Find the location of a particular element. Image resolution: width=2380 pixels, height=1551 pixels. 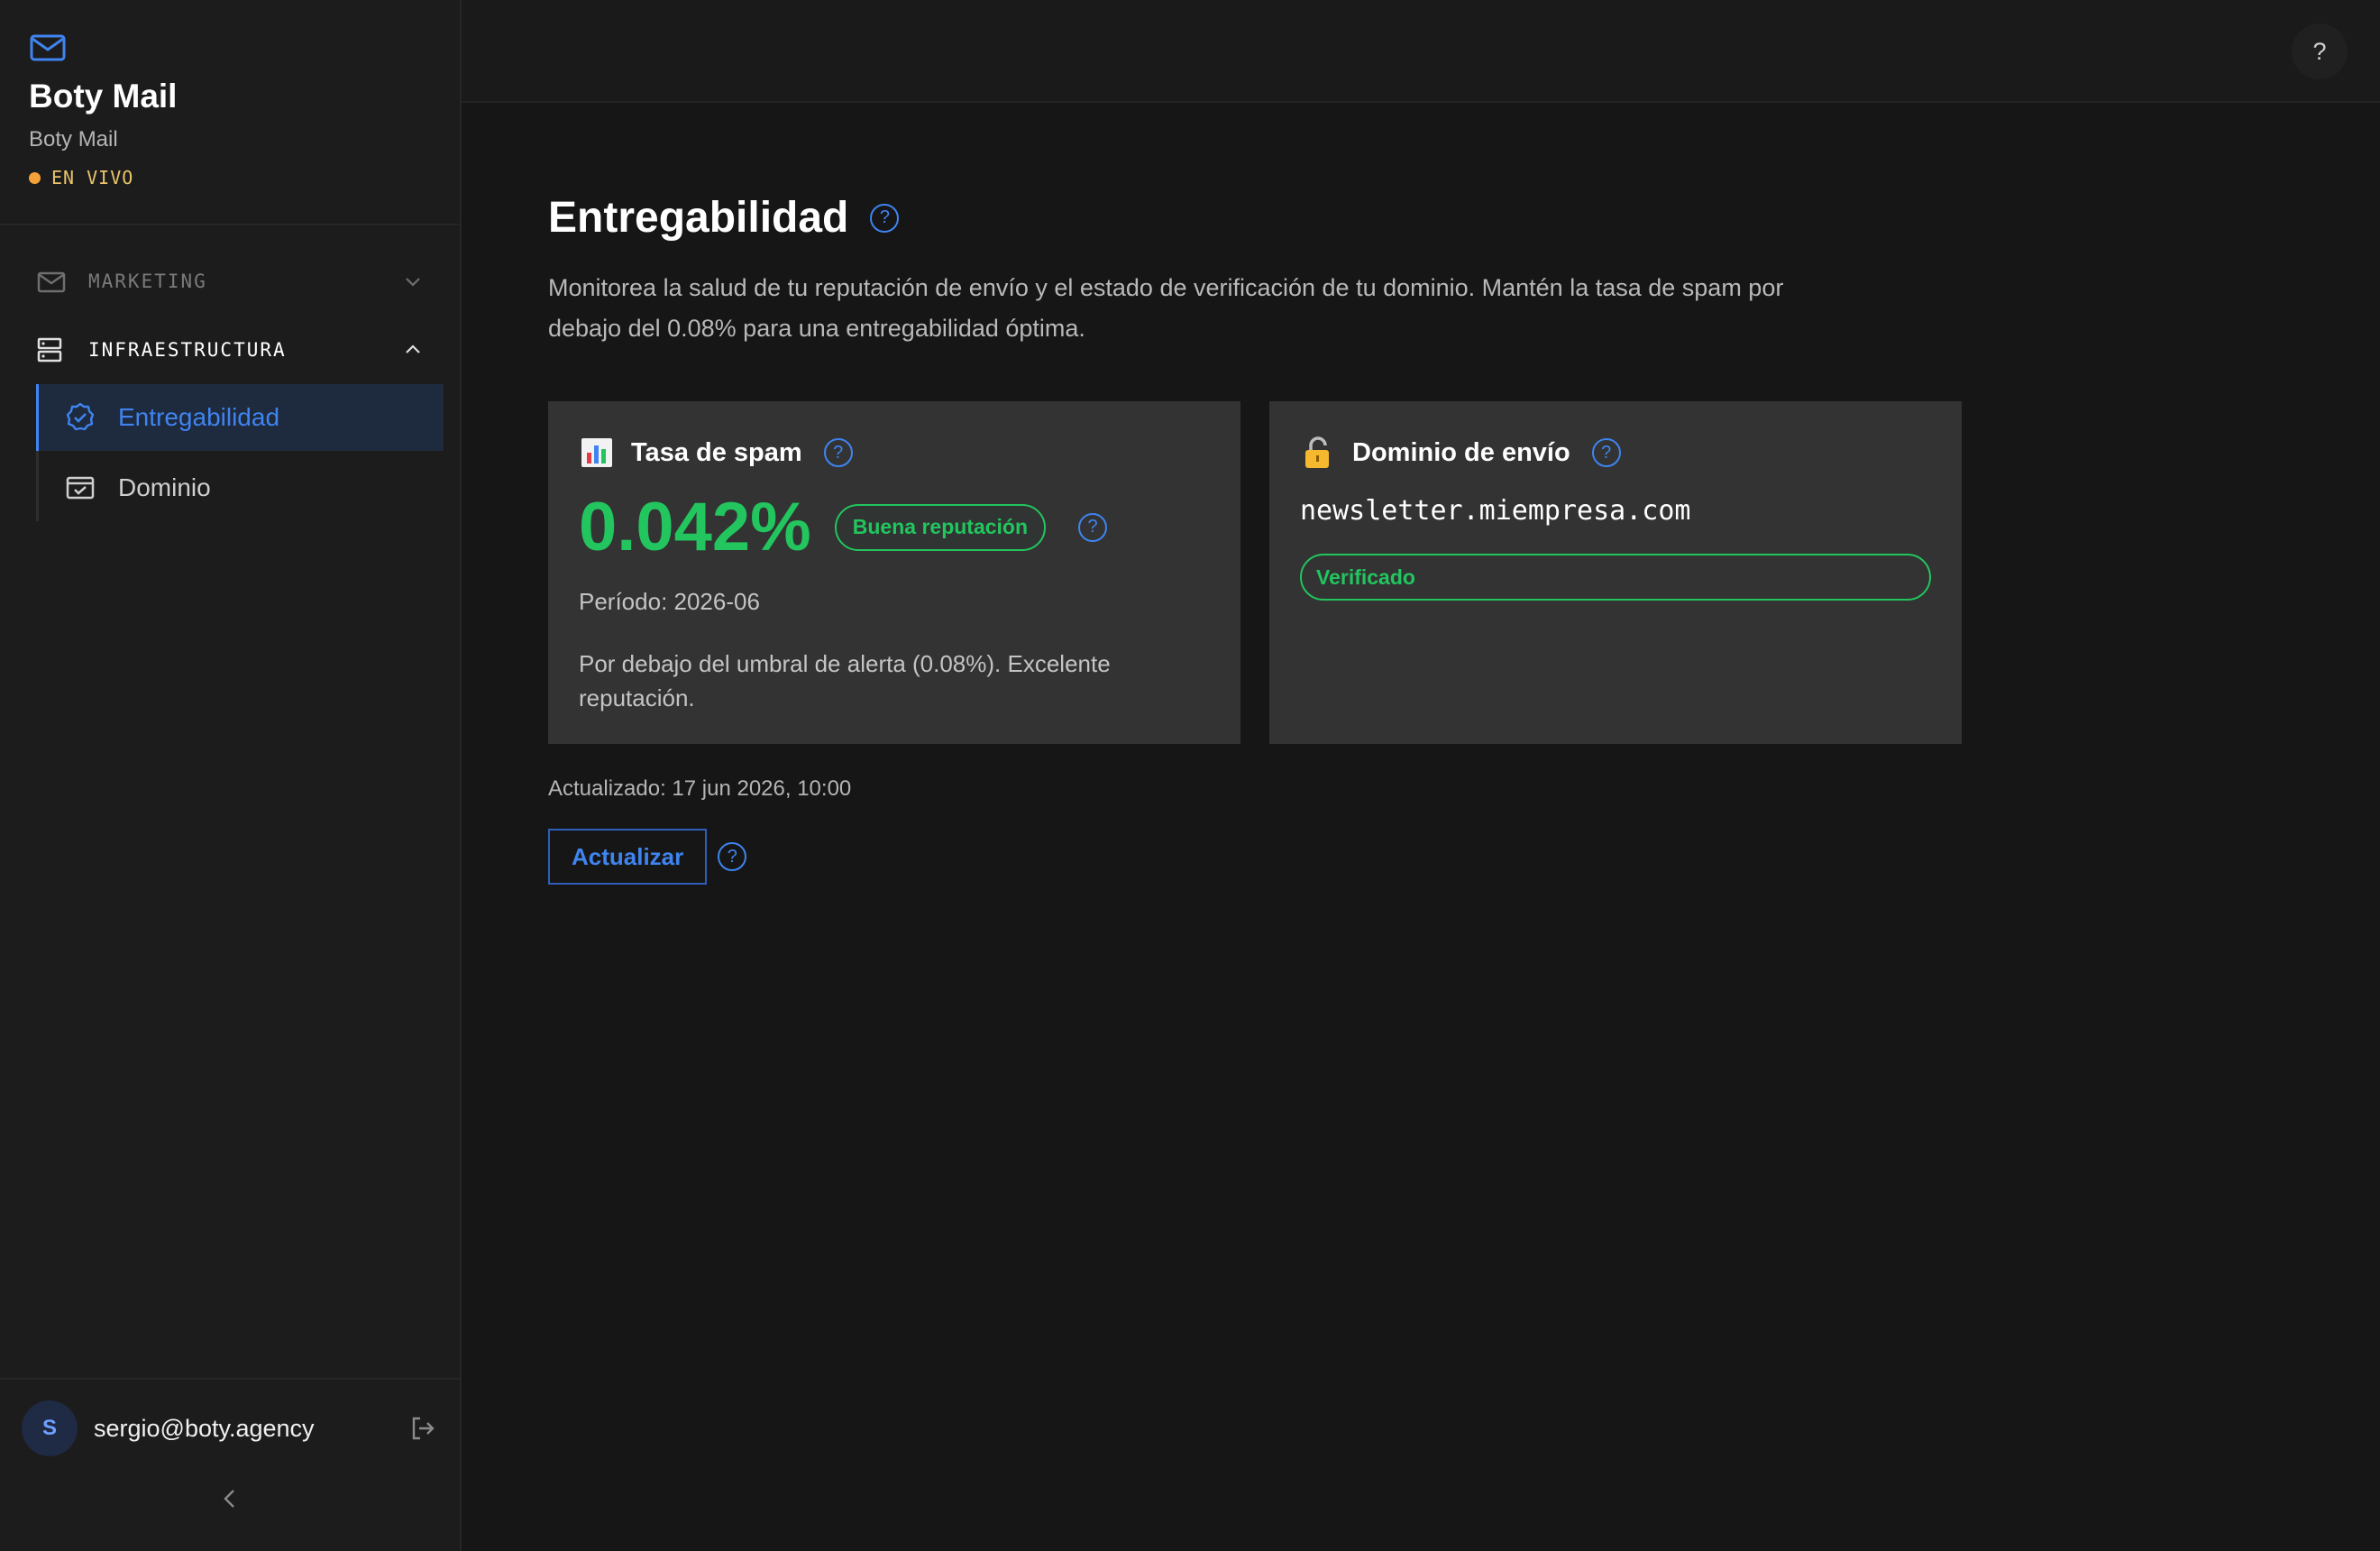

sidebar-section-marketing: MARKETING is located at coordinates (230, 281).